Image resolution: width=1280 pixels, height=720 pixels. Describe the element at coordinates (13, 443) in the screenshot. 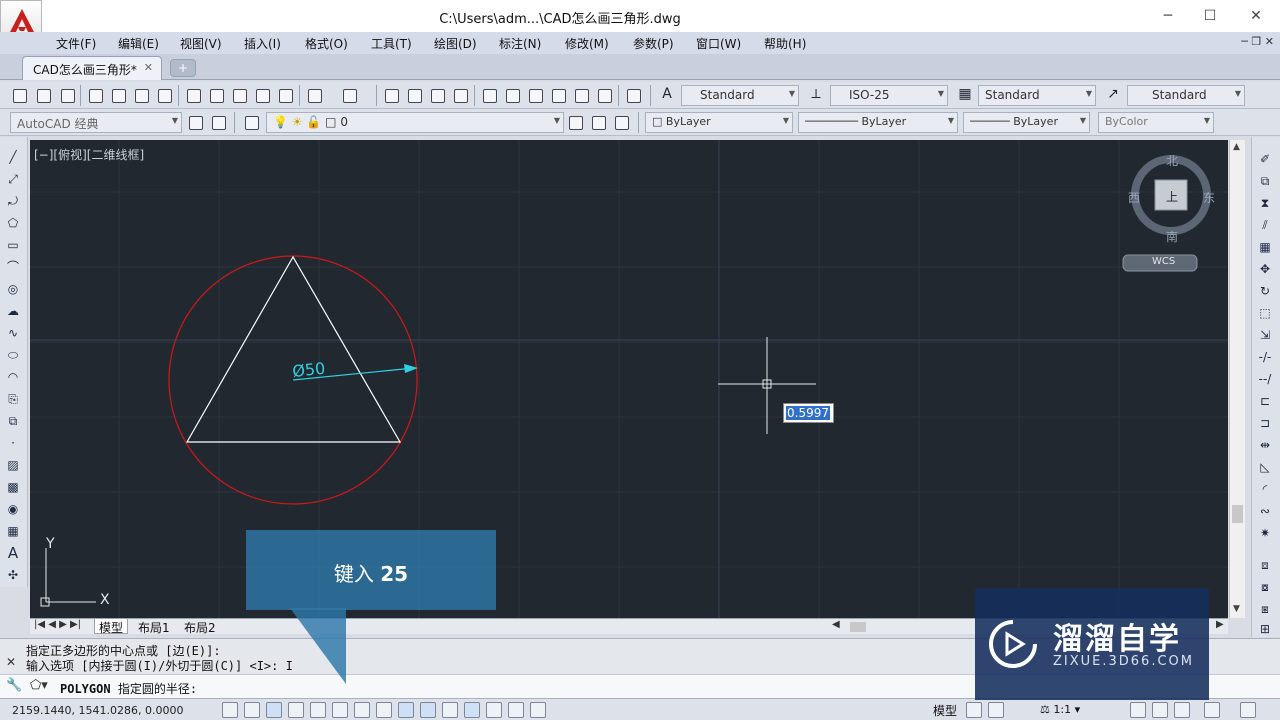

I see `point-icon: ·` at that location.